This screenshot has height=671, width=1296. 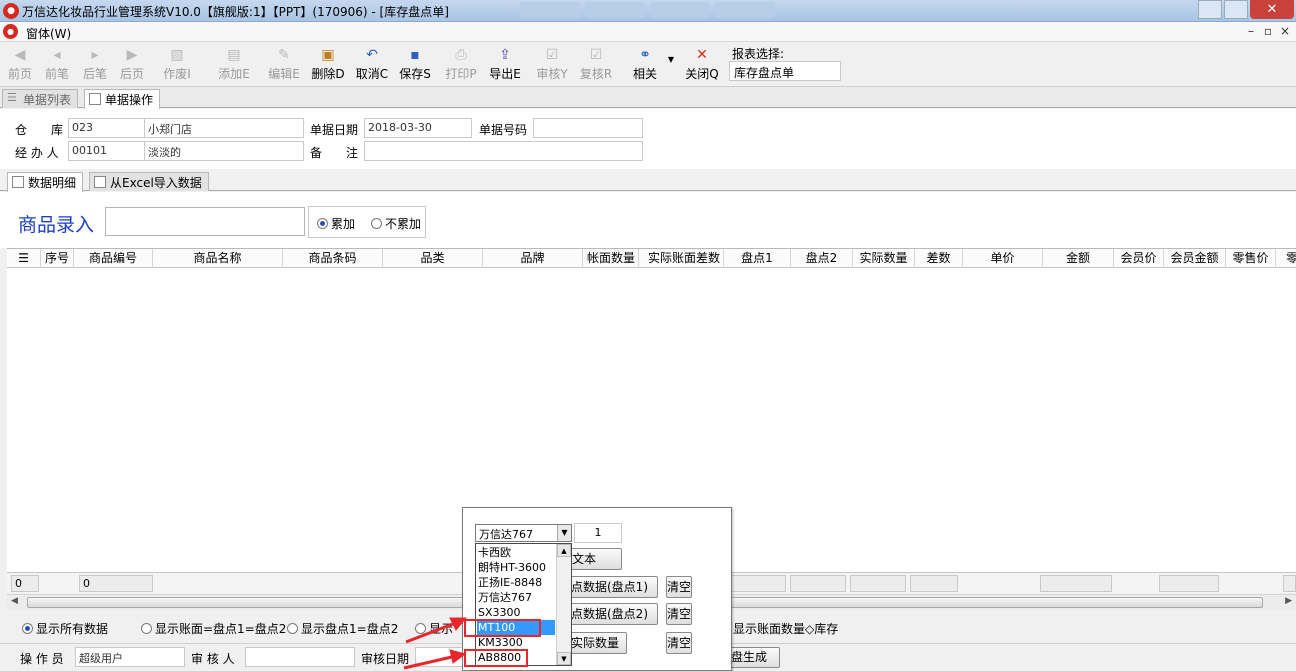 I want to click on scanner-model-select: 万信达767 ▼, so click(x=523, y=533).